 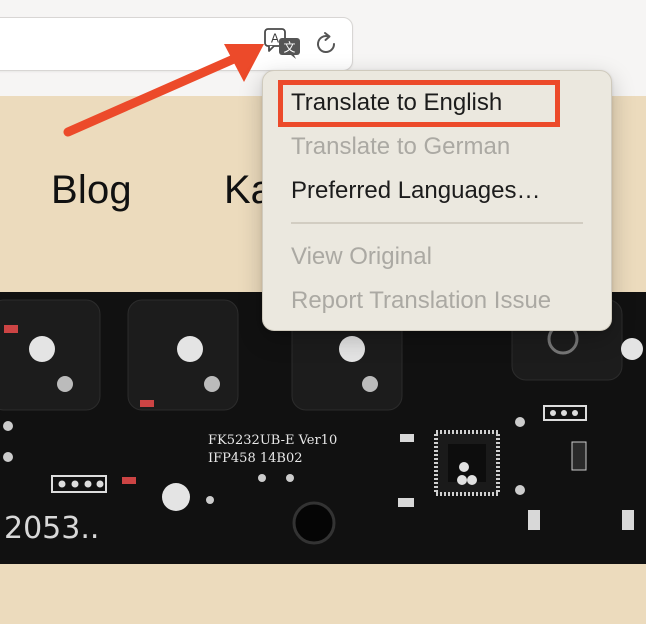 What do you see at coordinates (437, 223) in the screenshot?
I see `menu-separator` at bounding box center [437, 223].